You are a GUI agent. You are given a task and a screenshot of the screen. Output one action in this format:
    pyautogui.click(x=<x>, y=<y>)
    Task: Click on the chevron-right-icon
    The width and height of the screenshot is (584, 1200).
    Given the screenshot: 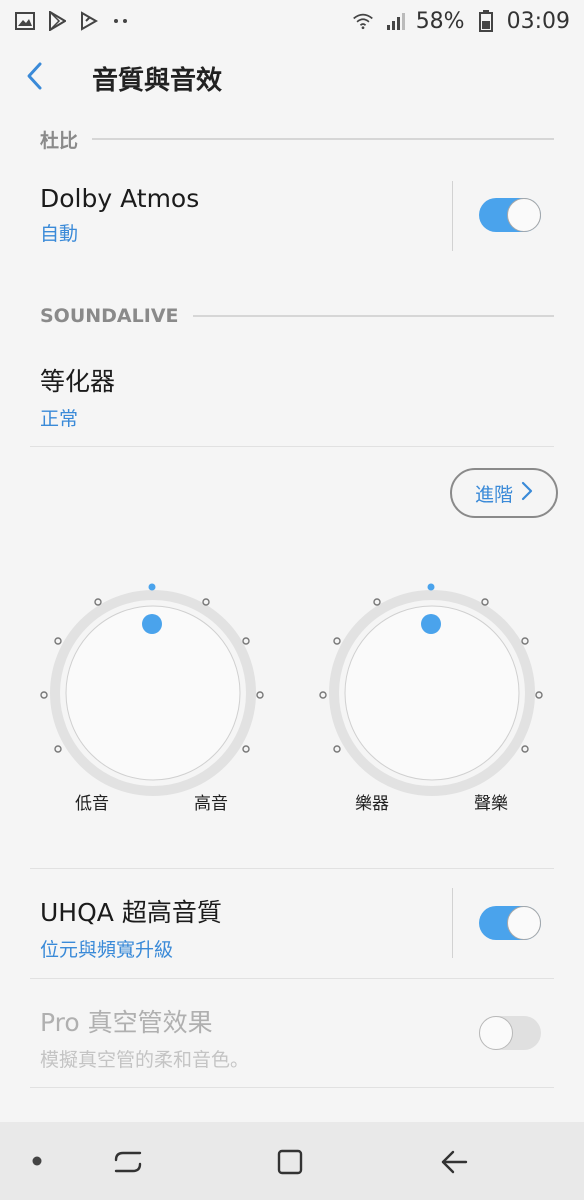 What is the action you would take?
    pyautogui.click(x=527, y=493)
    